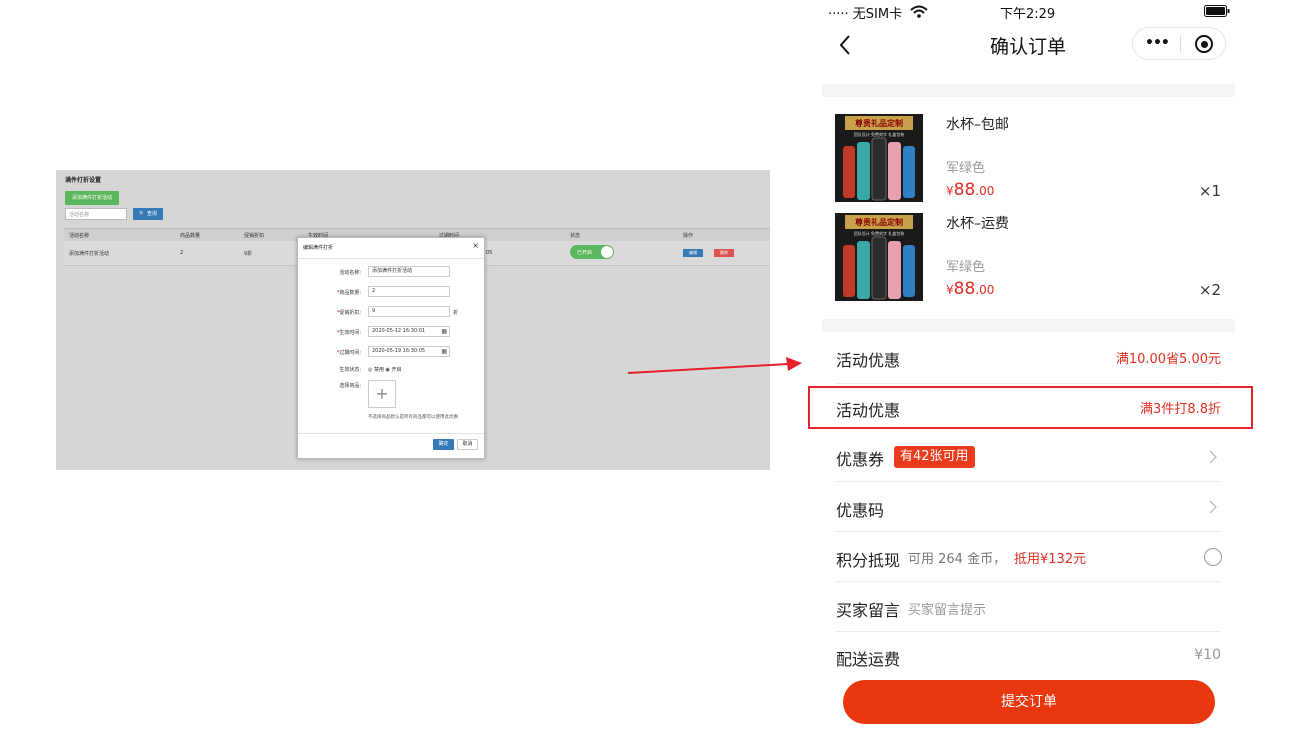 The height and width of the screenshot is (734, 1295). What do you see at coordinates (318, 248) in the screenshot?
I see `modal-title: 编辑满件打折` at bounding box center [318, 248].